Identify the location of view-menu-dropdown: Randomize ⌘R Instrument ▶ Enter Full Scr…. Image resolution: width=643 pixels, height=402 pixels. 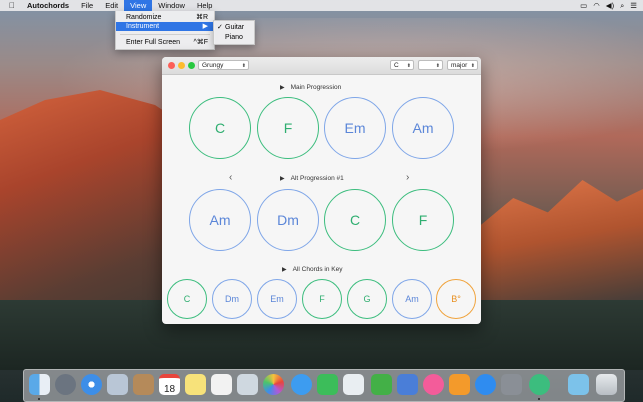
(165, 30).